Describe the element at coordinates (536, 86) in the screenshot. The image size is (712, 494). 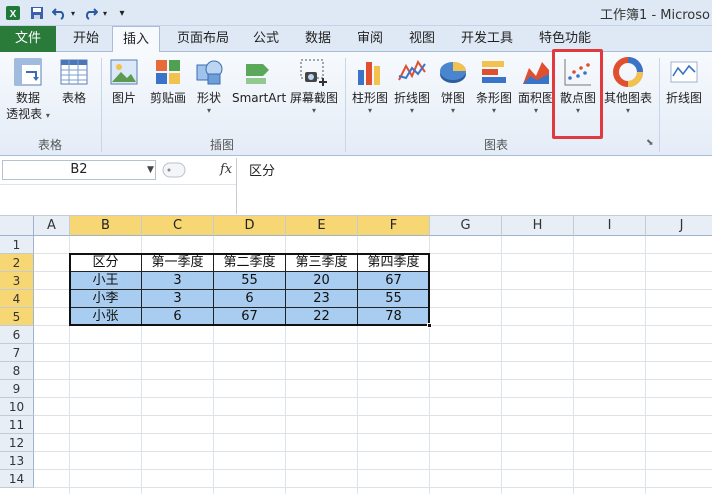
I see `area-chart-button: 面积图 ▾` at that location.